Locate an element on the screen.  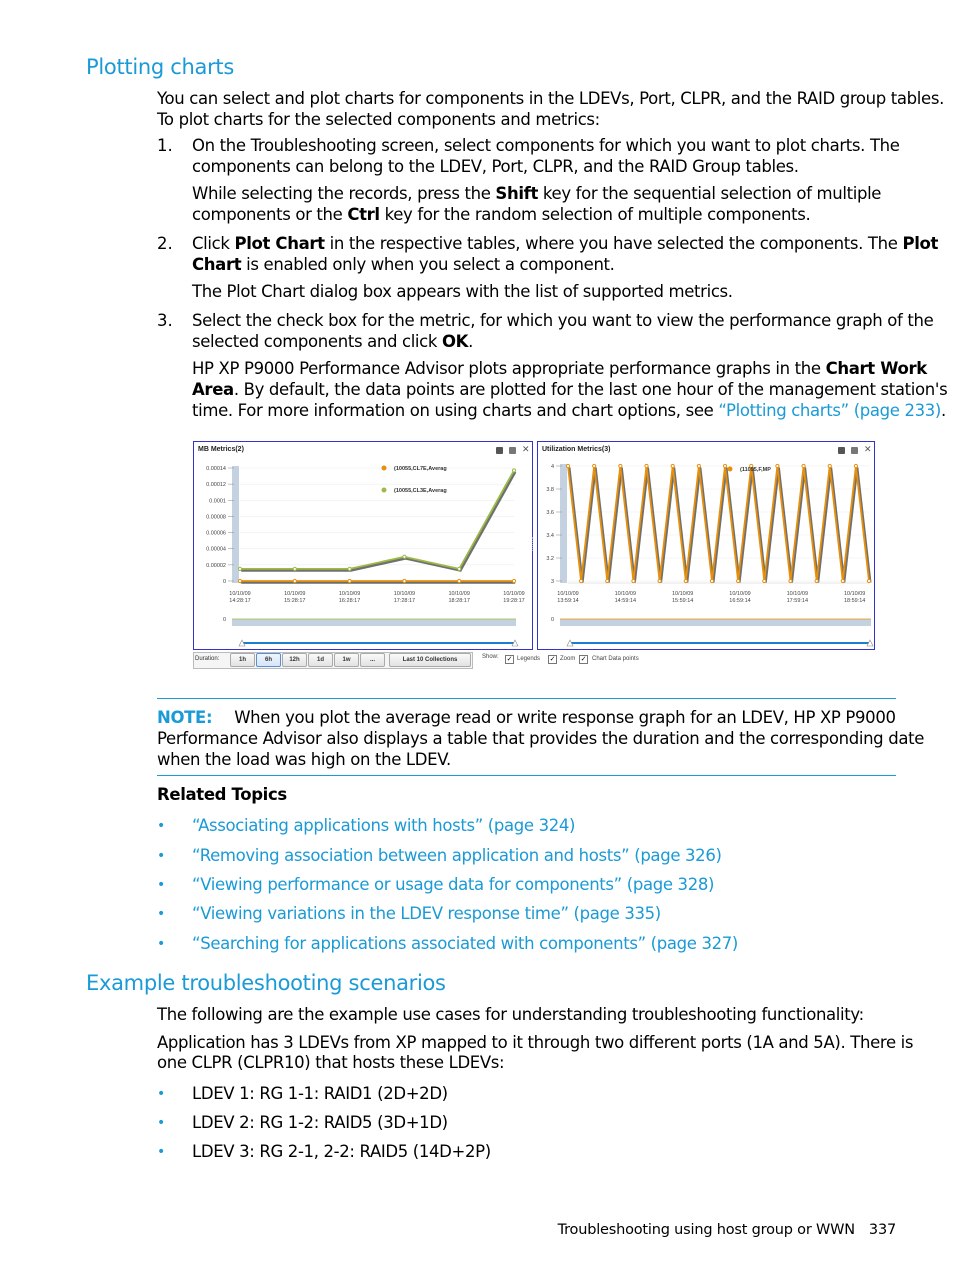
show-label: Show: is located at coordinates (490, 657).